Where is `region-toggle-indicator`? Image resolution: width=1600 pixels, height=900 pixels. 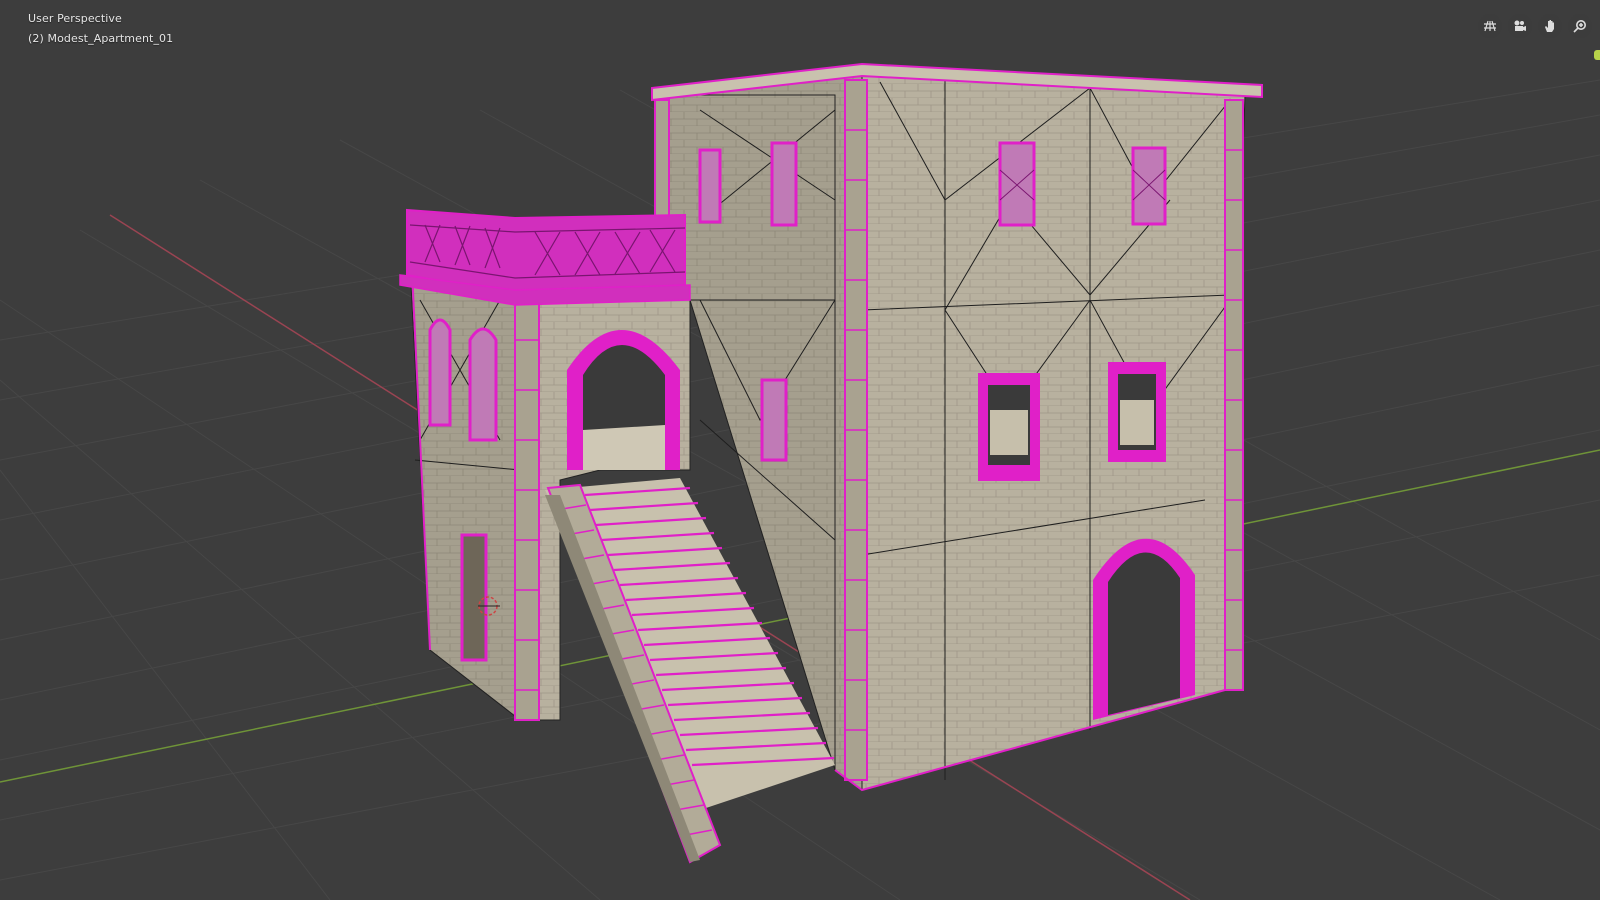 region-toggle-indicator is located at coordinates (1597, 55).